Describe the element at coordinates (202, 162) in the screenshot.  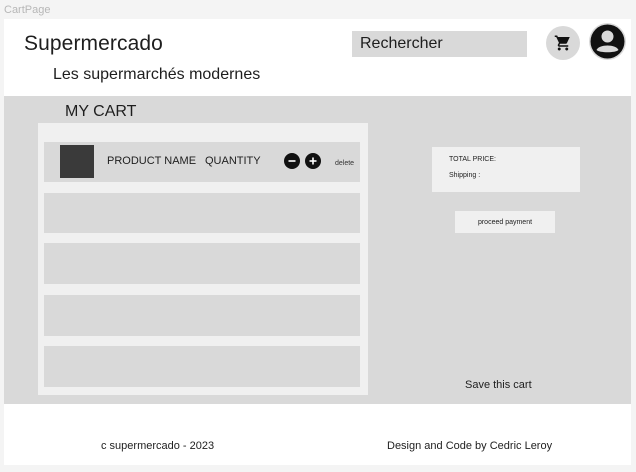
I see `cart-item-row: PRODUCT NAME QUANTITY delete` at that location.